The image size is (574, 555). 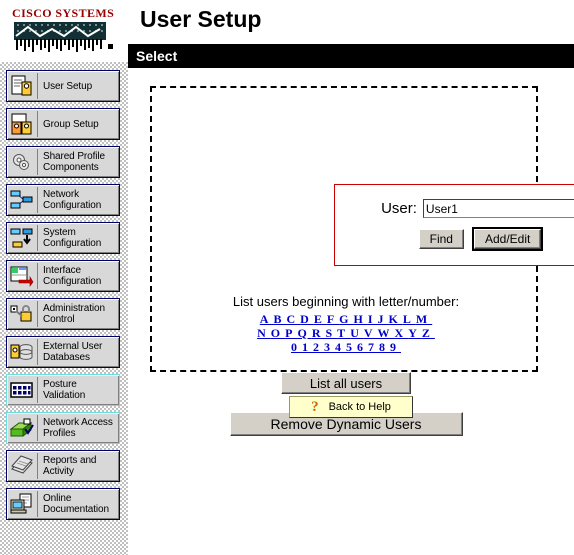 What do you see at coordinates (110, 46) in the screenshot?
I see `cisco-logo-dot` at bounding box center [110, 46].